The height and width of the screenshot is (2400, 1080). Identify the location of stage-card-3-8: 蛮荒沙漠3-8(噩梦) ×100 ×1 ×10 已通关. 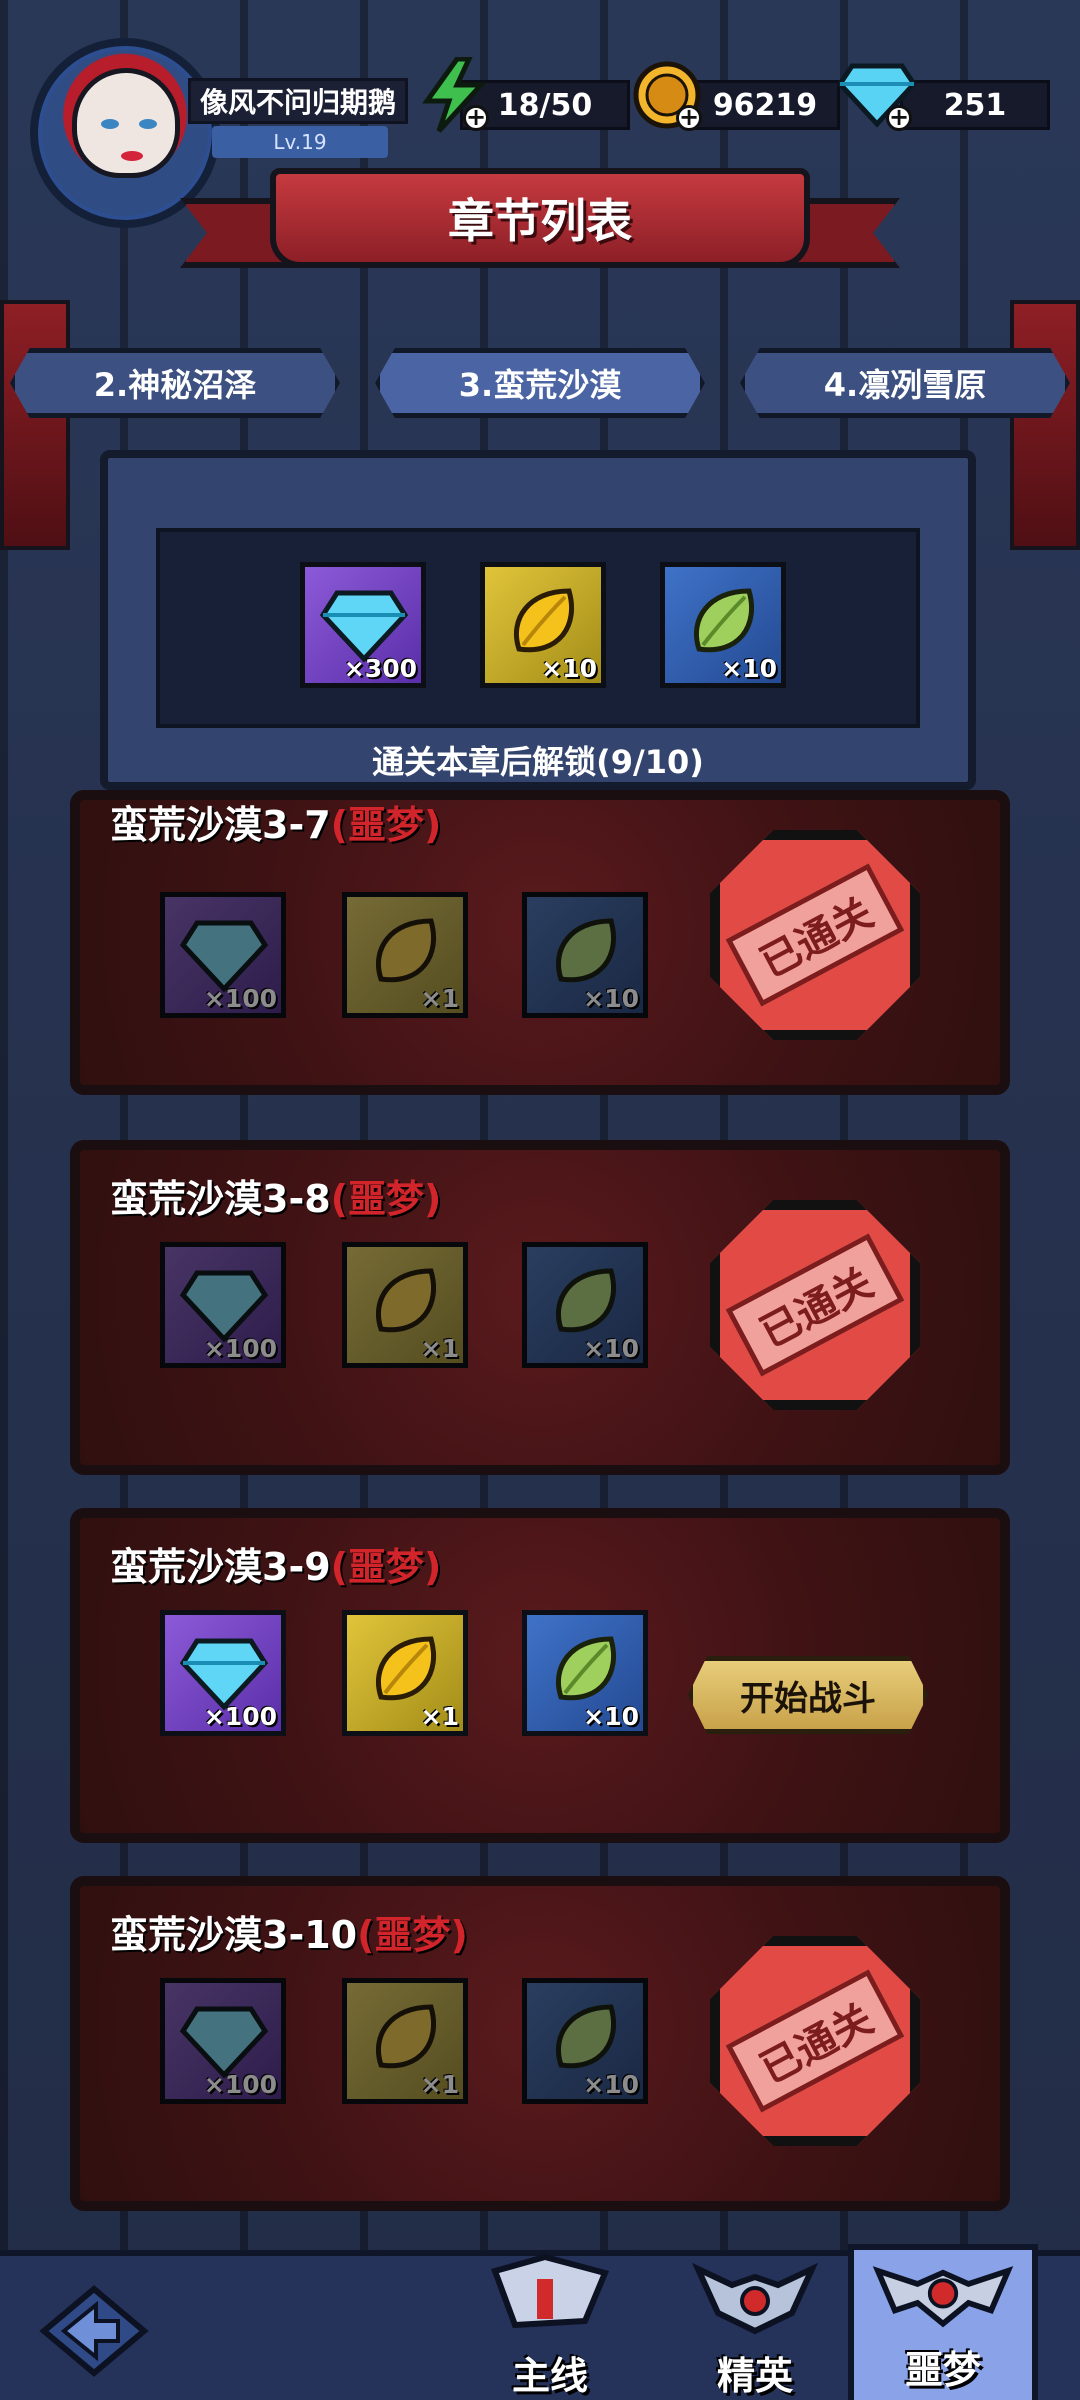
(540, 1307).